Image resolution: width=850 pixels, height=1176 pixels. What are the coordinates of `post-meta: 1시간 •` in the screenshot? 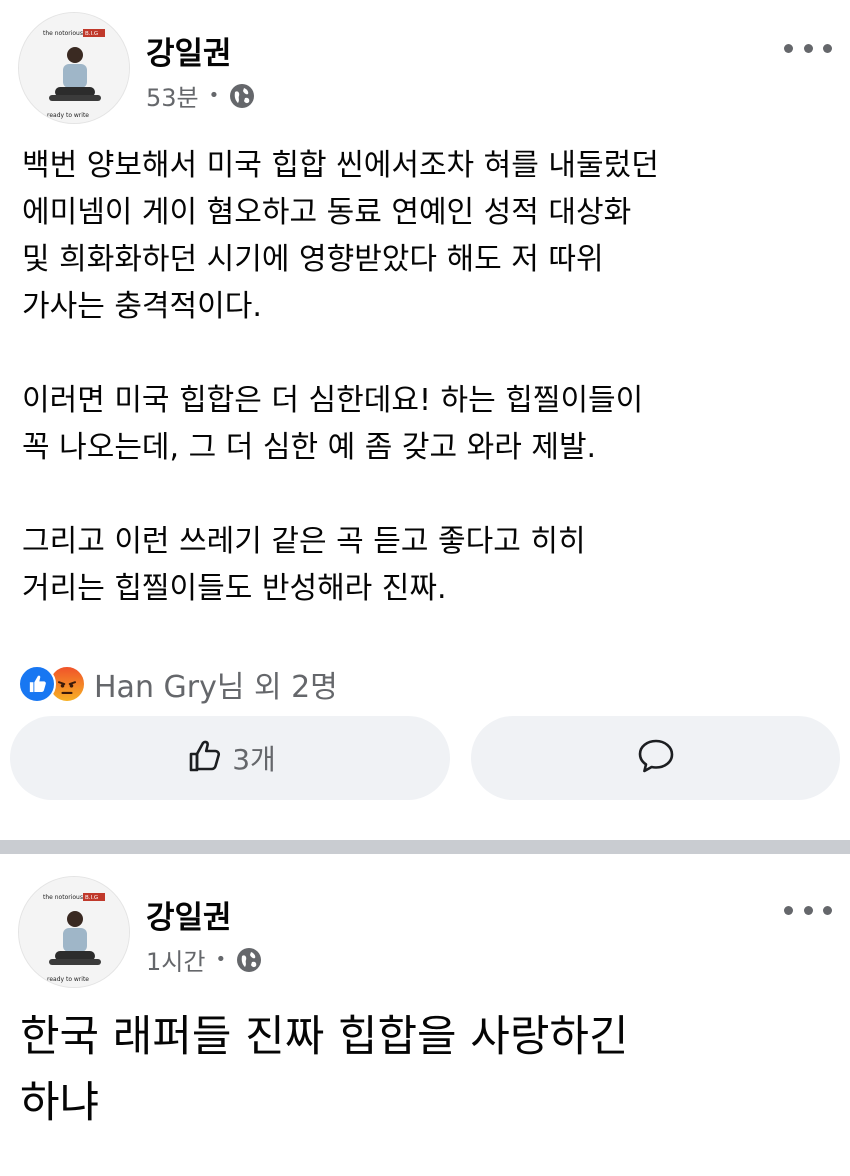 It's located at (204, 959).